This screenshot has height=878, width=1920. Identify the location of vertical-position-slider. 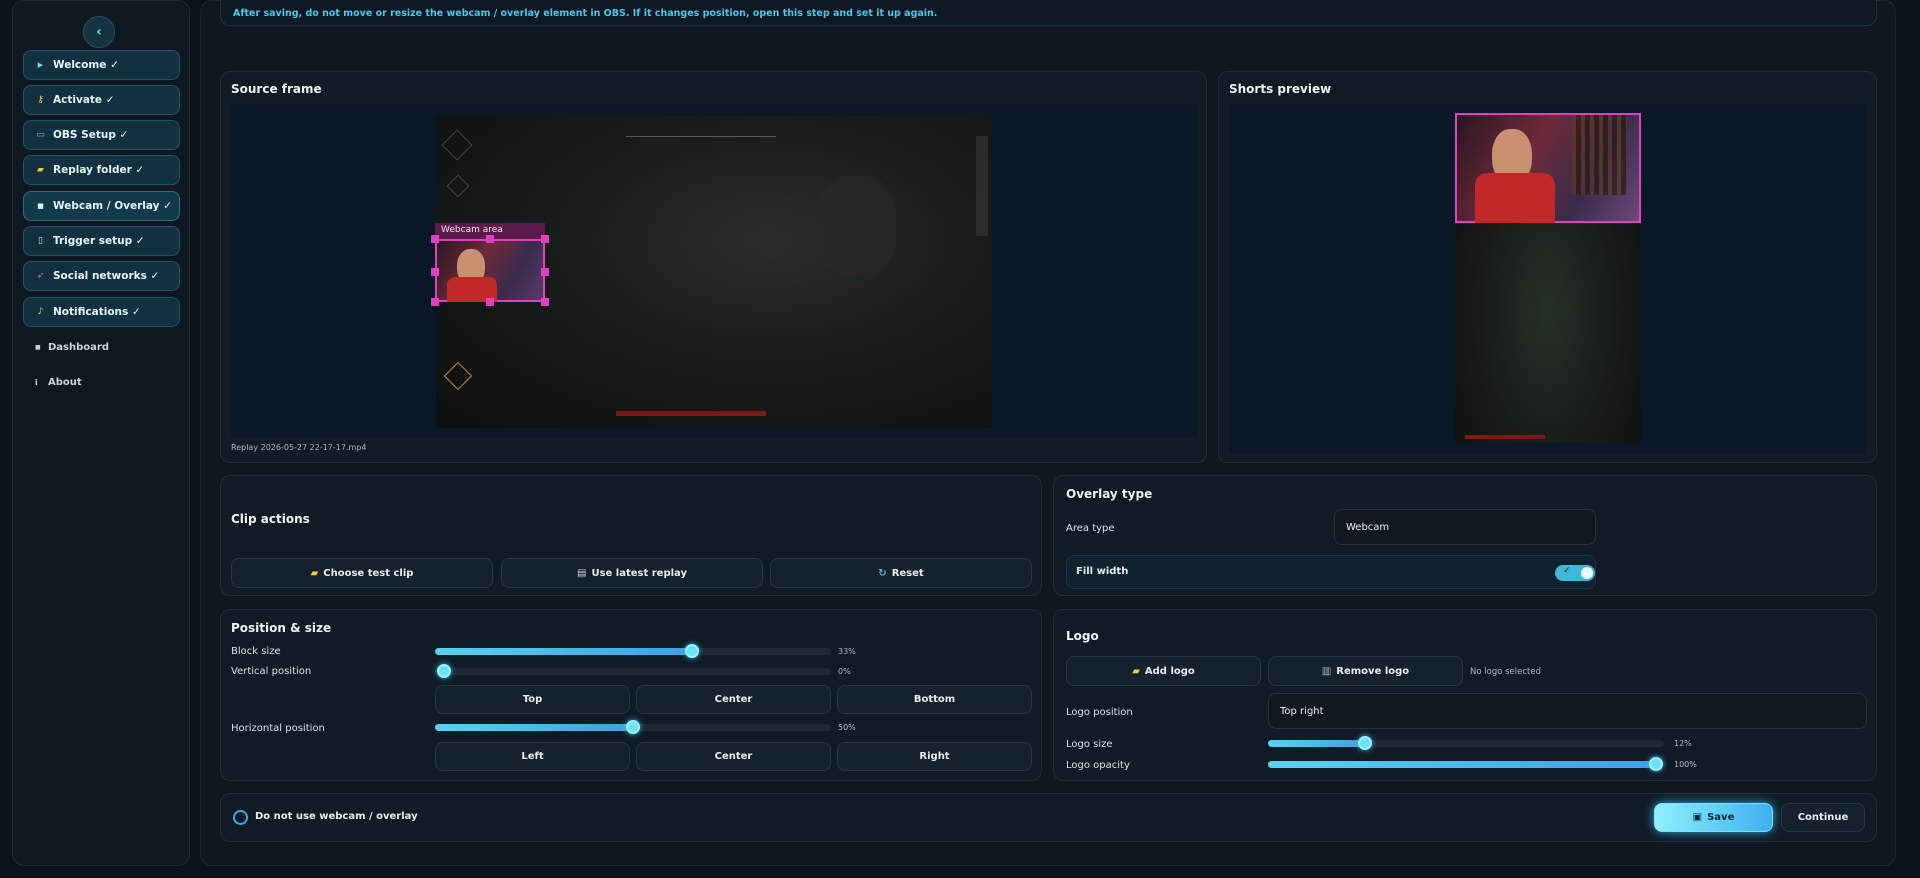
(633, 671).